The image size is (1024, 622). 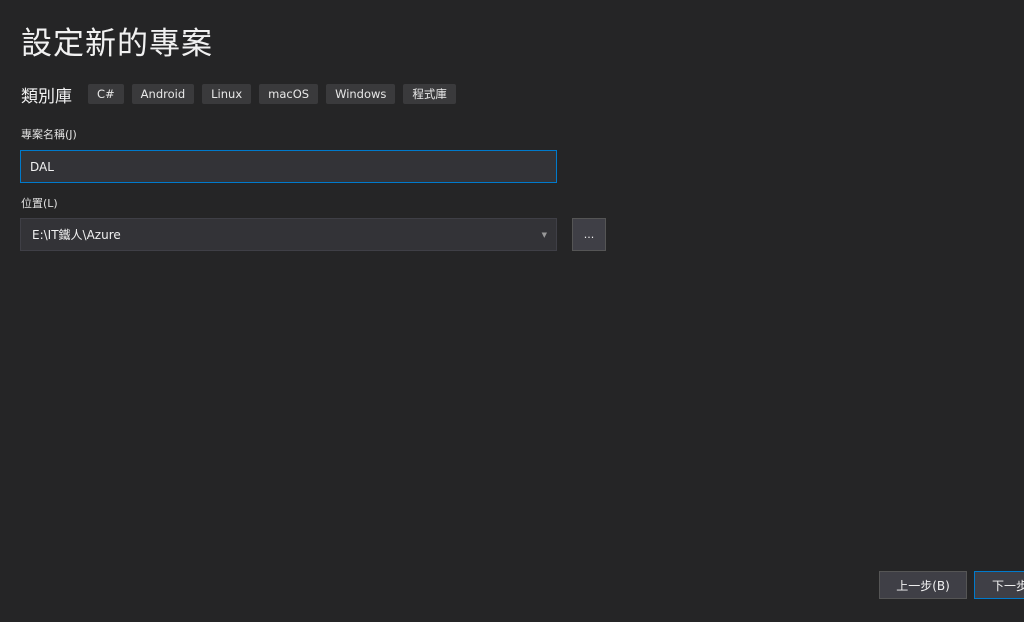 What do you see at coordinates (42, 166) in the screenshot?
I see `project-name-value: DAL` at bounding box center [42, 166].